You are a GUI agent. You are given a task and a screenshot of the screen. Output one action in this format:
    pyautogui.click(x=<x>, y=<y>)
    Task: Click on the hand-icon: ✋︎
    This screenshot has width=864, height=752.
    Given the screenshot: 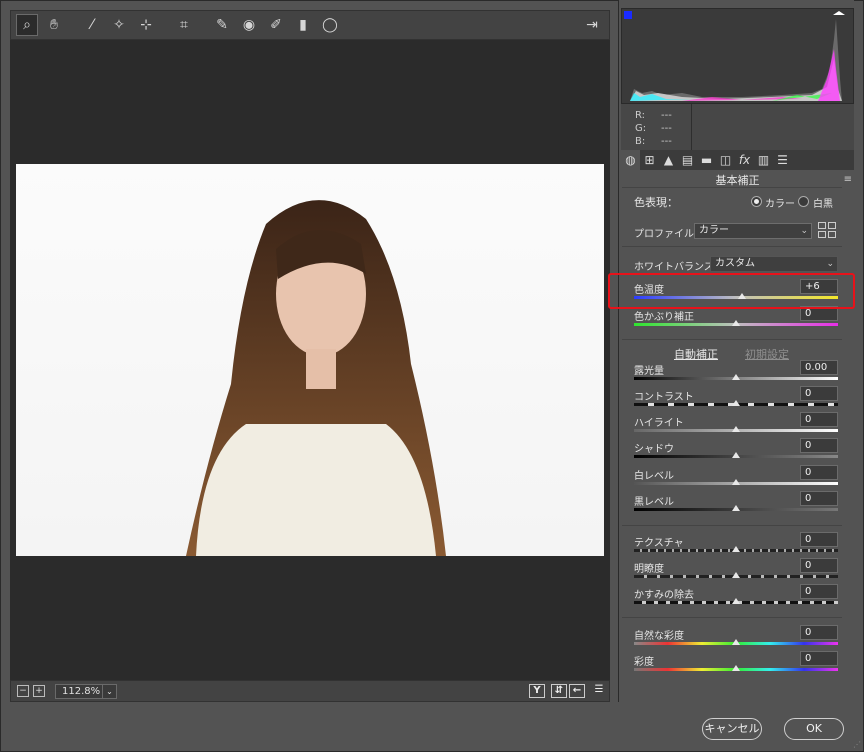 What is the action you would take?
    pyautogui.click(x=54, y=25)
    